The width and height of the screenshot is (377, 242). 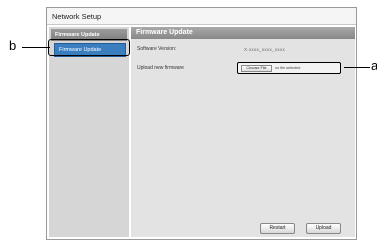 I want to click on callout-box-b, so click(x=89, y=47).